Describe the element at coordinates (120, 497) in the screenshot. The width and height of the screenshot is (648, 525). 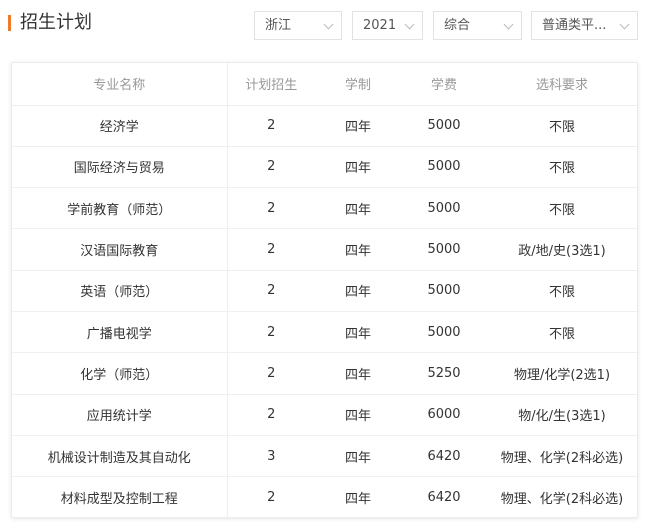
I see `major-cell: 材料成型及控制工程` at that location.